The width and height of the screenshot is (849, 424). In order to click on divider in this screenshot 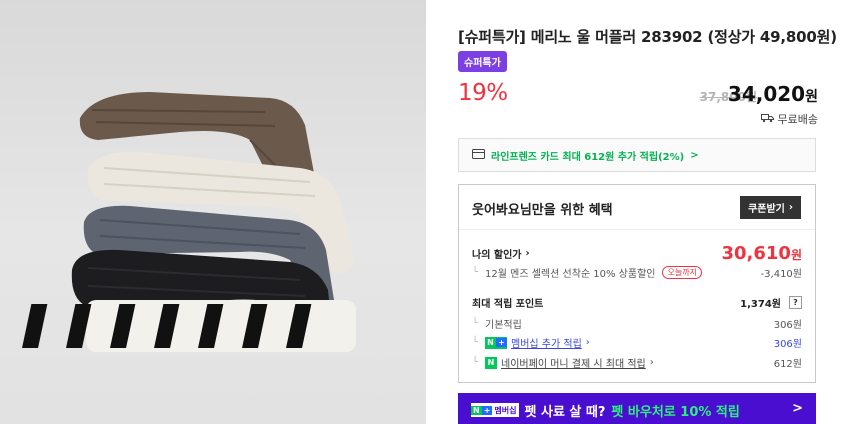, I will do `click(637, 229)`.